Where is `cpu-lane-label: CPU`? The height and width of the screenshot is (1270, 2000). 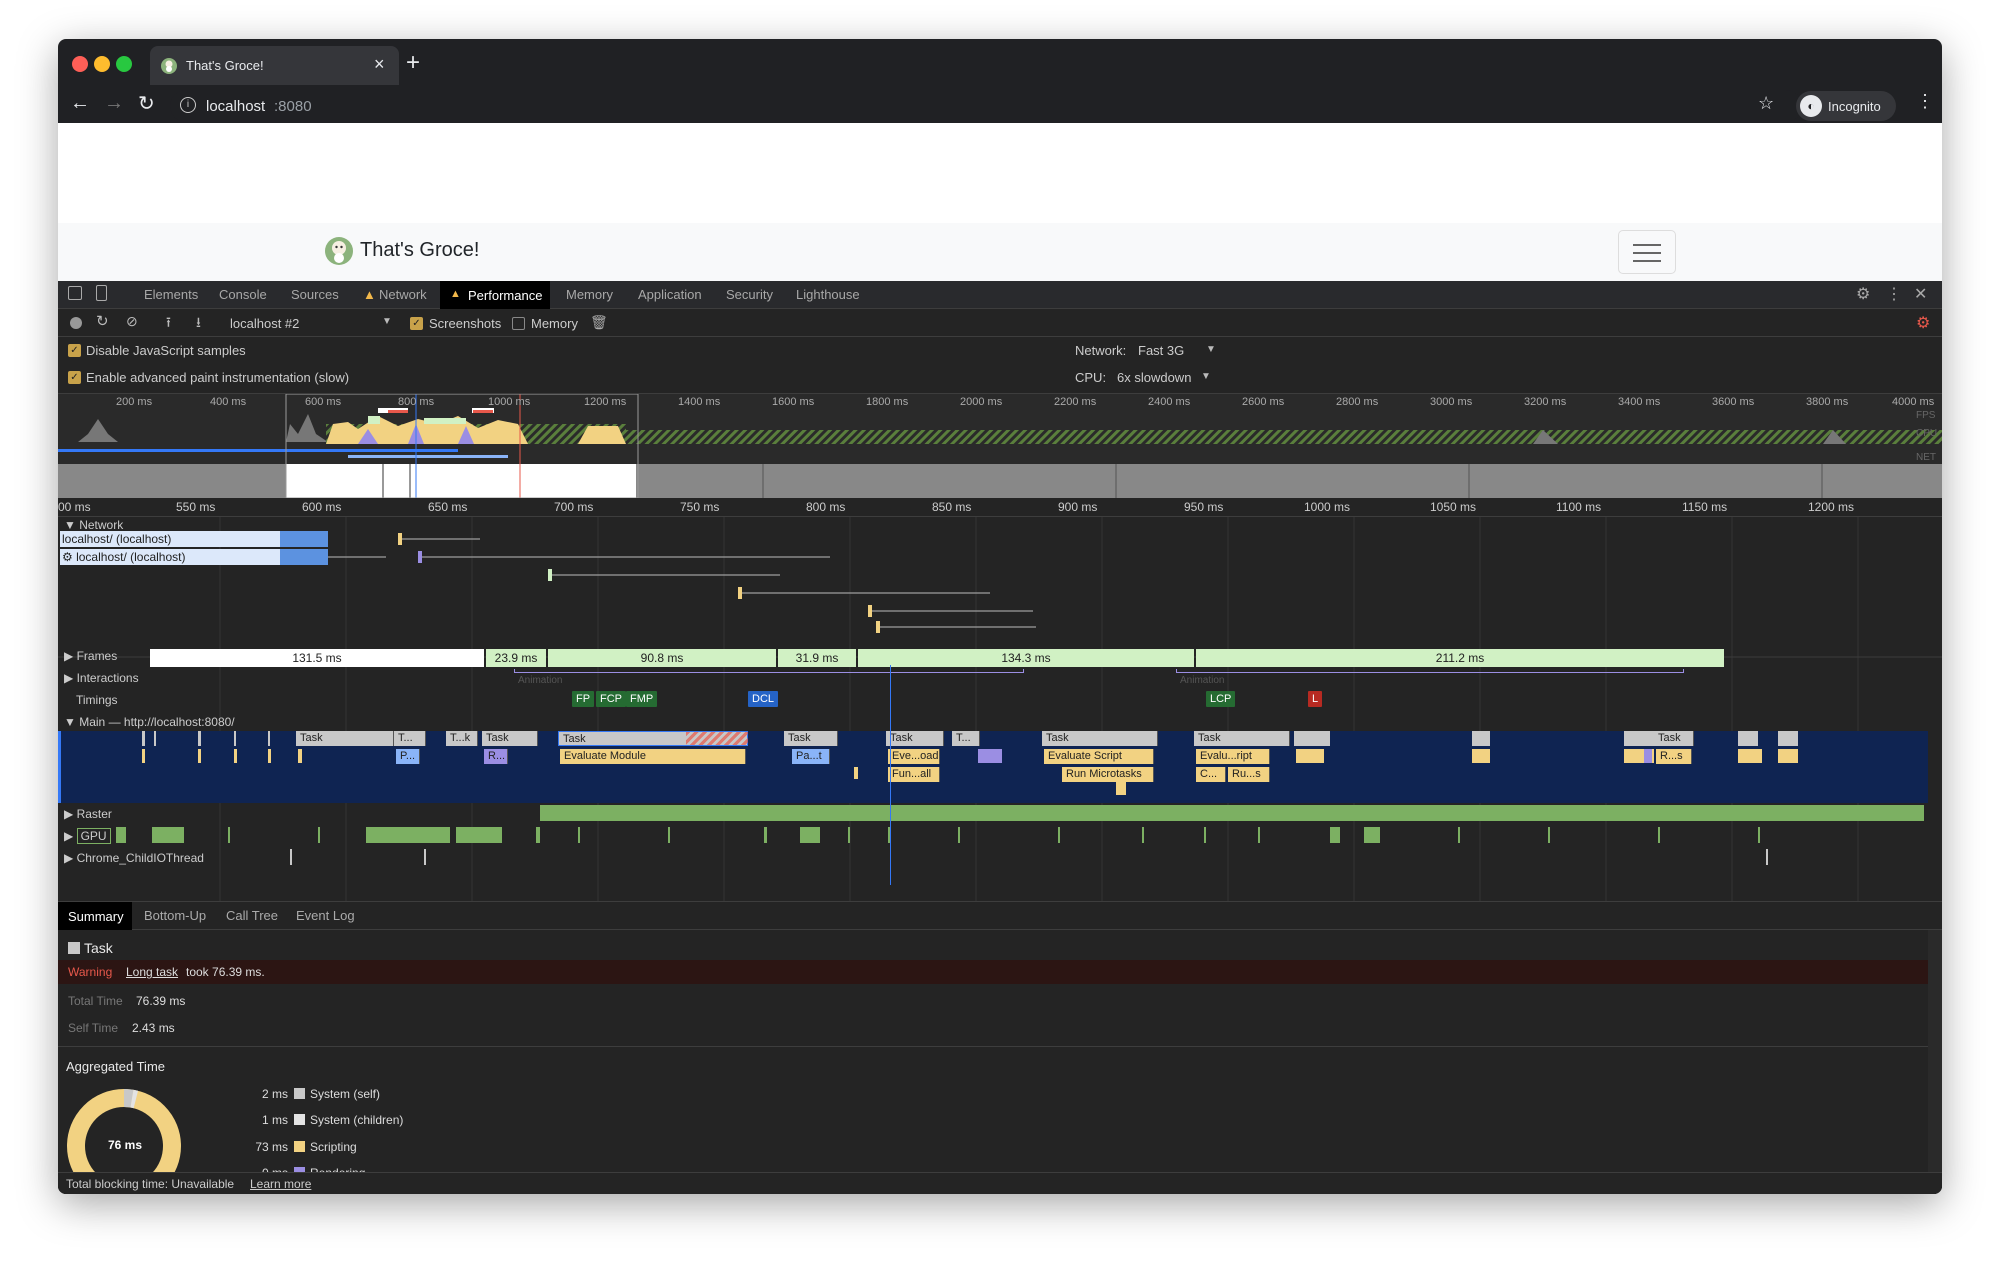
cpu-lane-label: CPU is located at coordinates (1927, 433).